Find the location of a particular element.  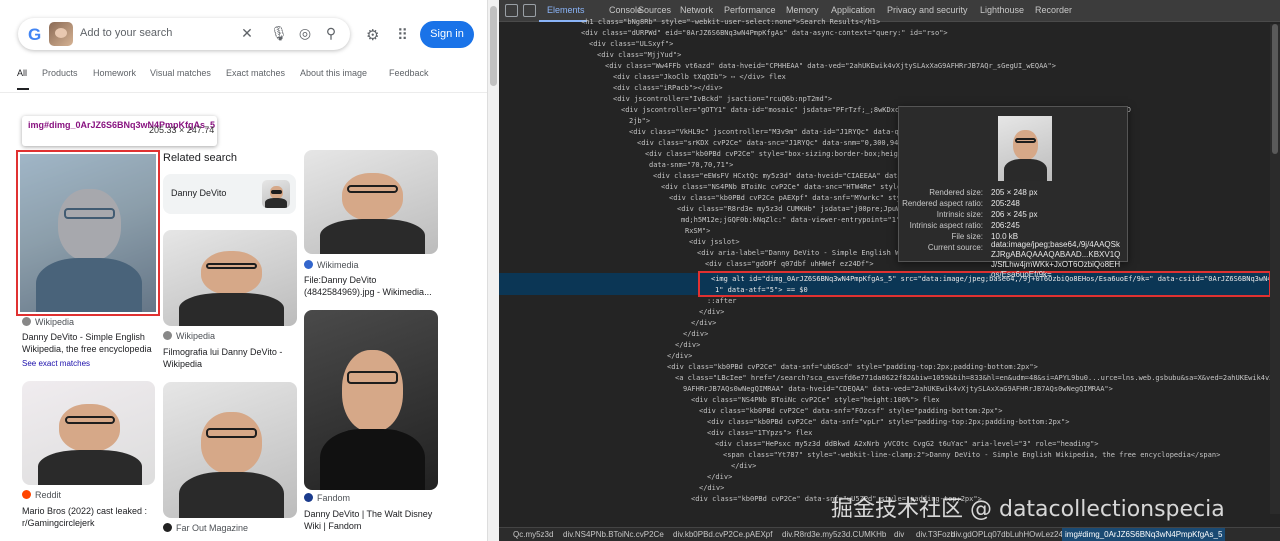

microphone-icon: 🎙 is located at coordinates (279, 33).